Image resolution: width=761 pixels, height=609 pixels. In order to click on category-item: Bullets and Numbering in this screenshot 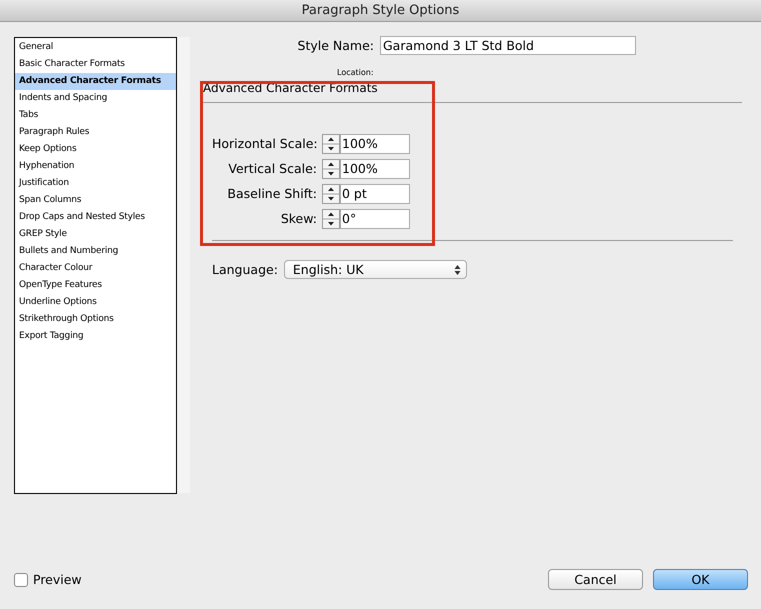, I will do `click(95, 251)`.